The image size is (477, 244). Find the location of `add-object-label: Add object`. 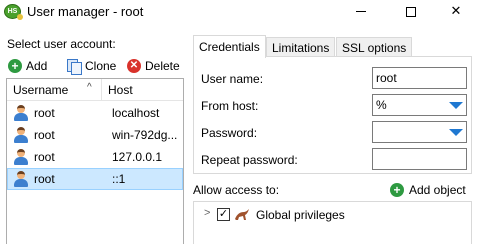

add-object-label: Add object is located at coordinates (437, 190).